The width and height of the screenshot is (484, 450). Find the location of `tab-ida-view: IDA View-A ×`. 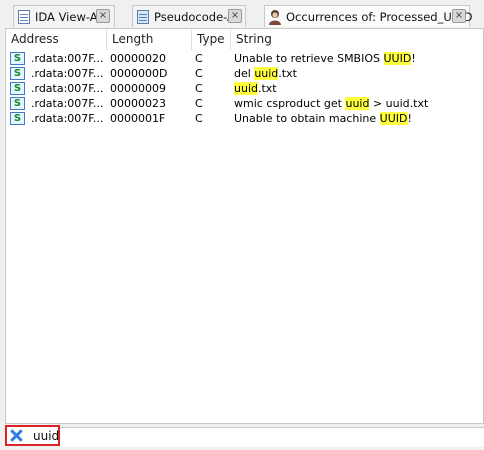

tab-ida-view: IDA View-A × is located at coordinates (64, 16).